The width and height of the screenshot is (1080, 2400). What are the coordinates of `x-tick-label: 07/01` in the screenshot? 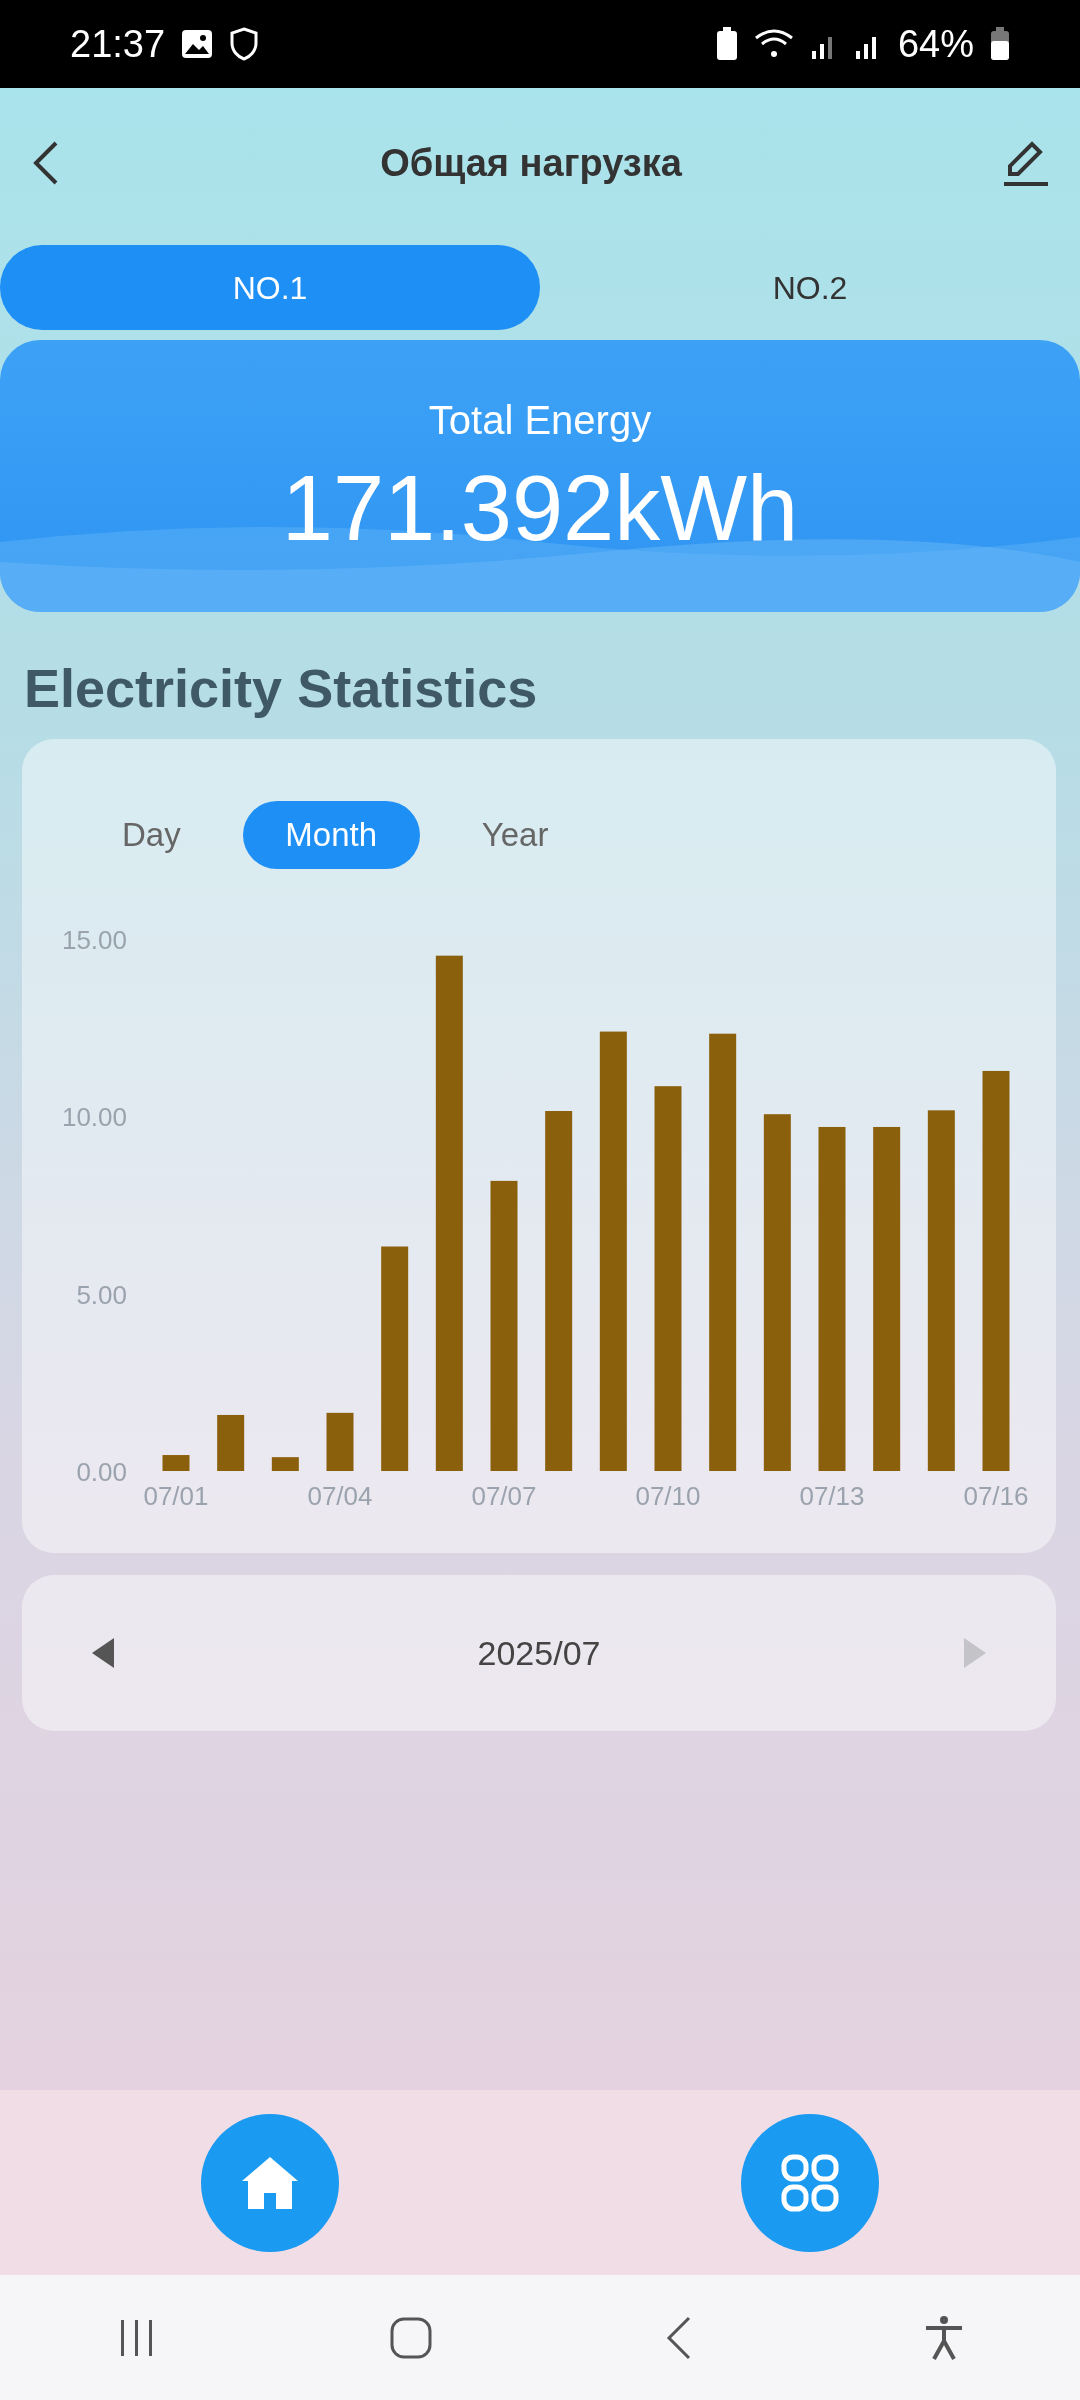 It's located at (176, 1496).